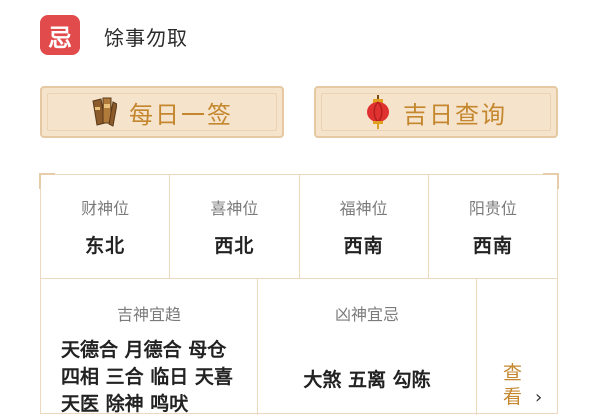  I want to click on position-cell-fortune: 福神位 西南, so click(364, 226).